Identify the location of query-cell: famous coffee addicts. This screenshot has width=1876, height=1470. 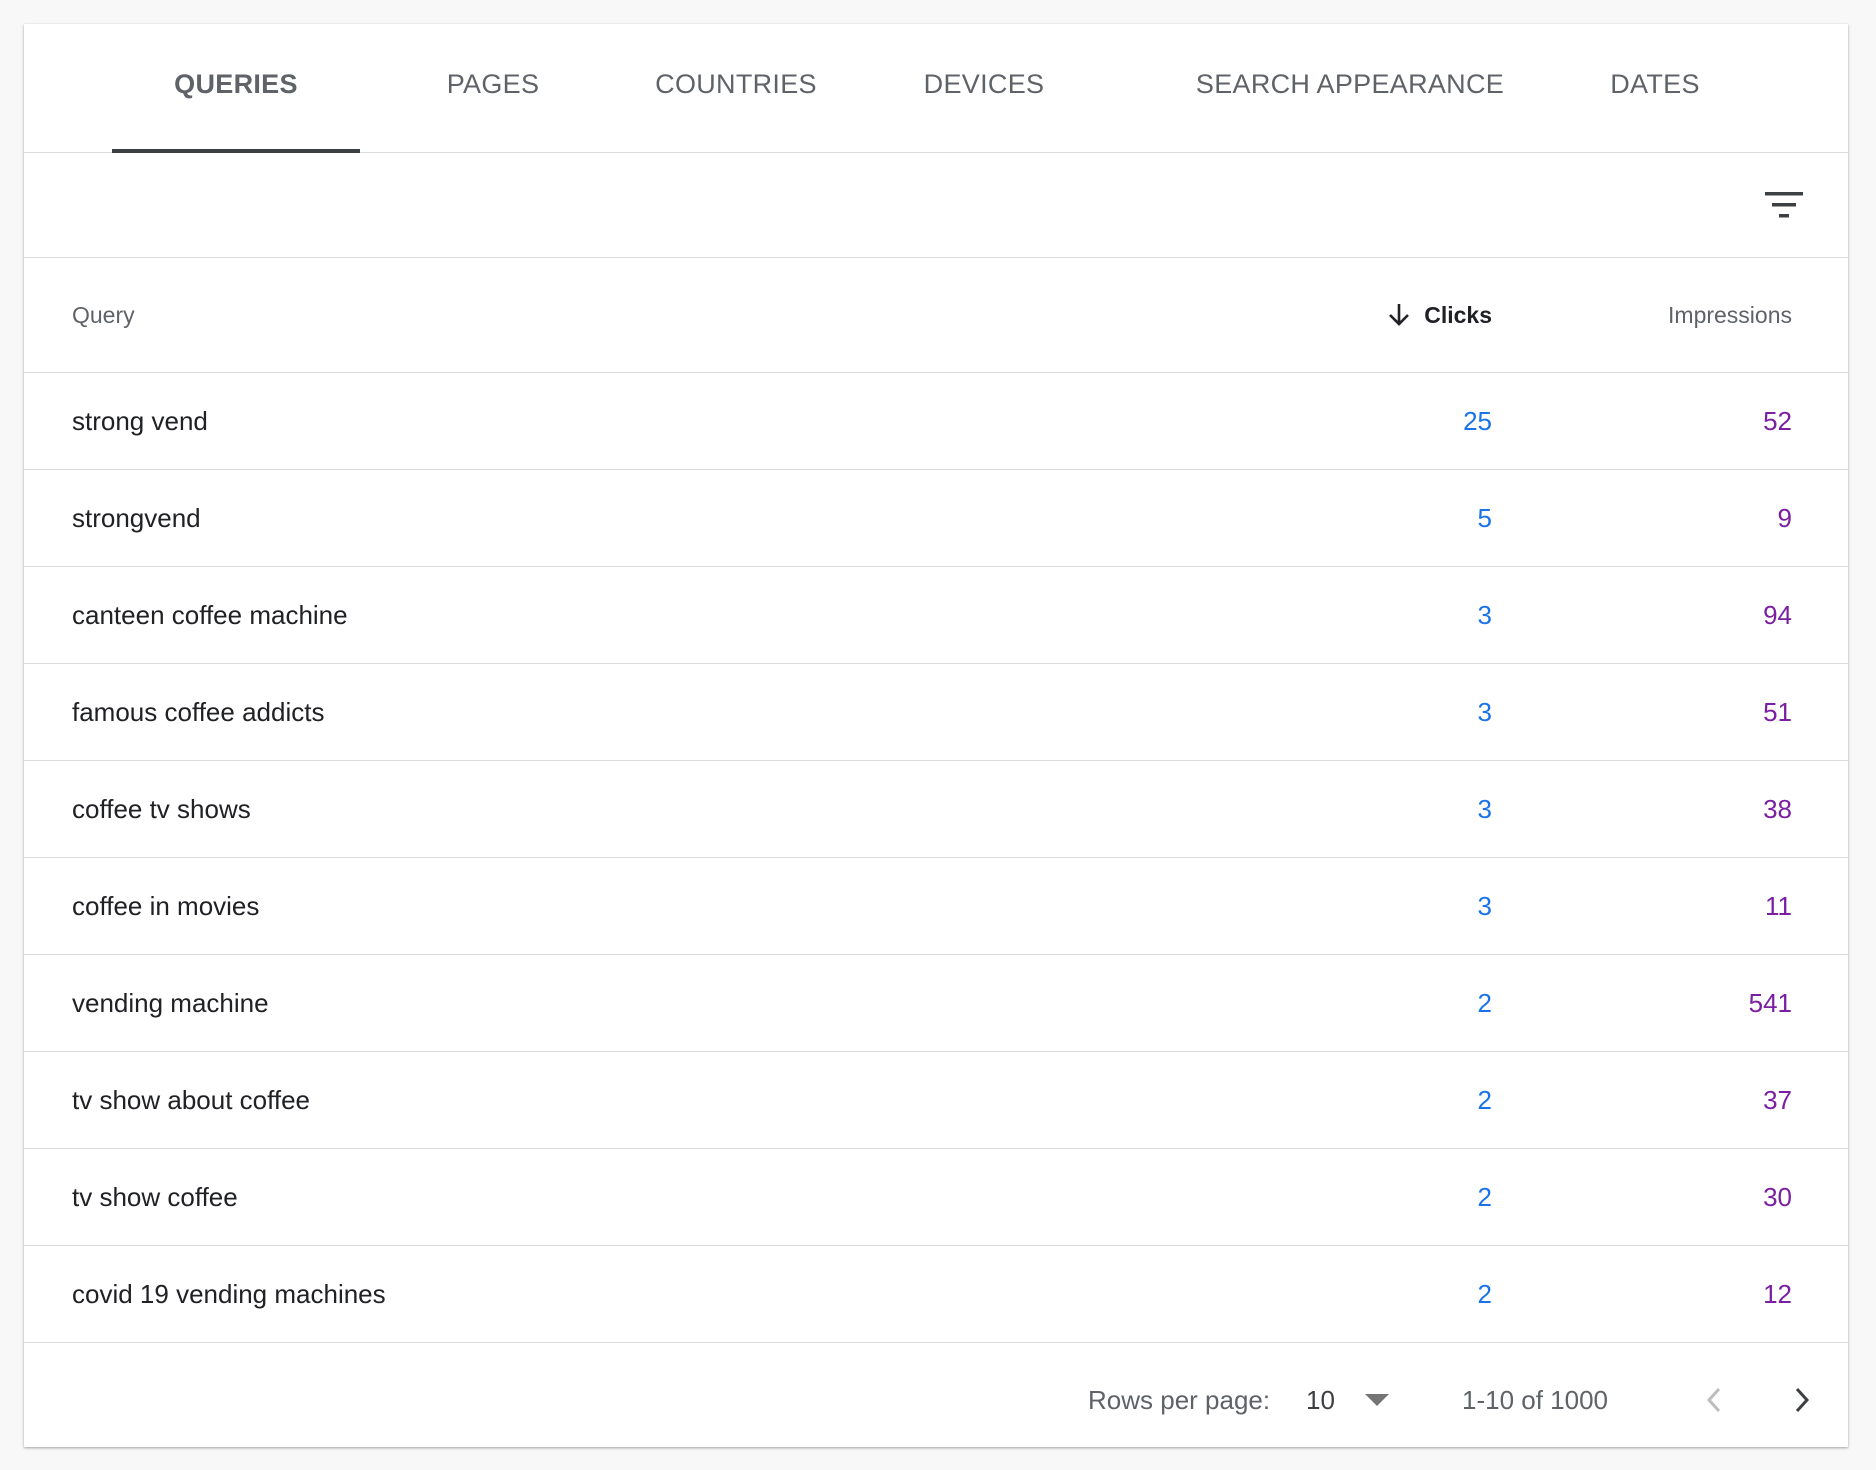
(198, 711).